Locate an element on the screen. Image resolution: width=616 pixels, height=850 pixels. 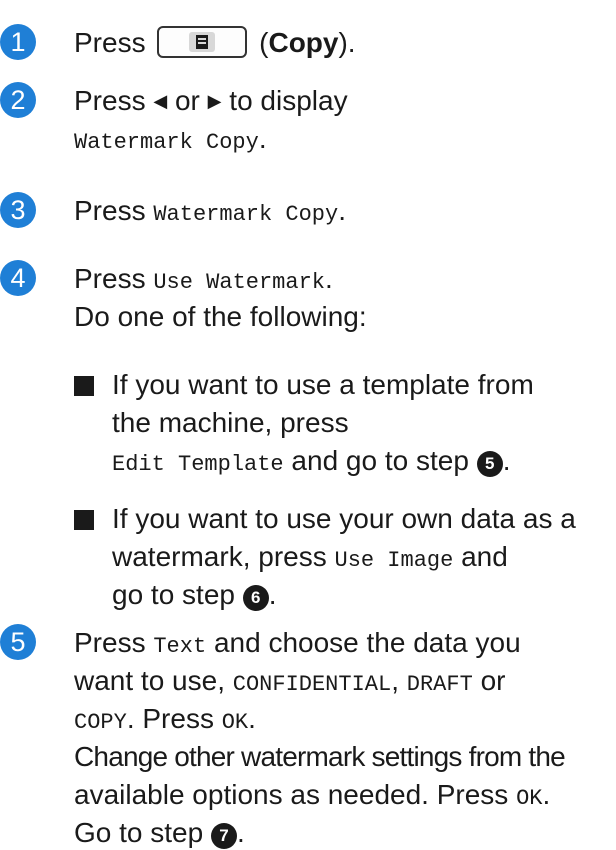
step-2-line-1: Press ◀ or ▶ to display is located at coordinates (211, 100).